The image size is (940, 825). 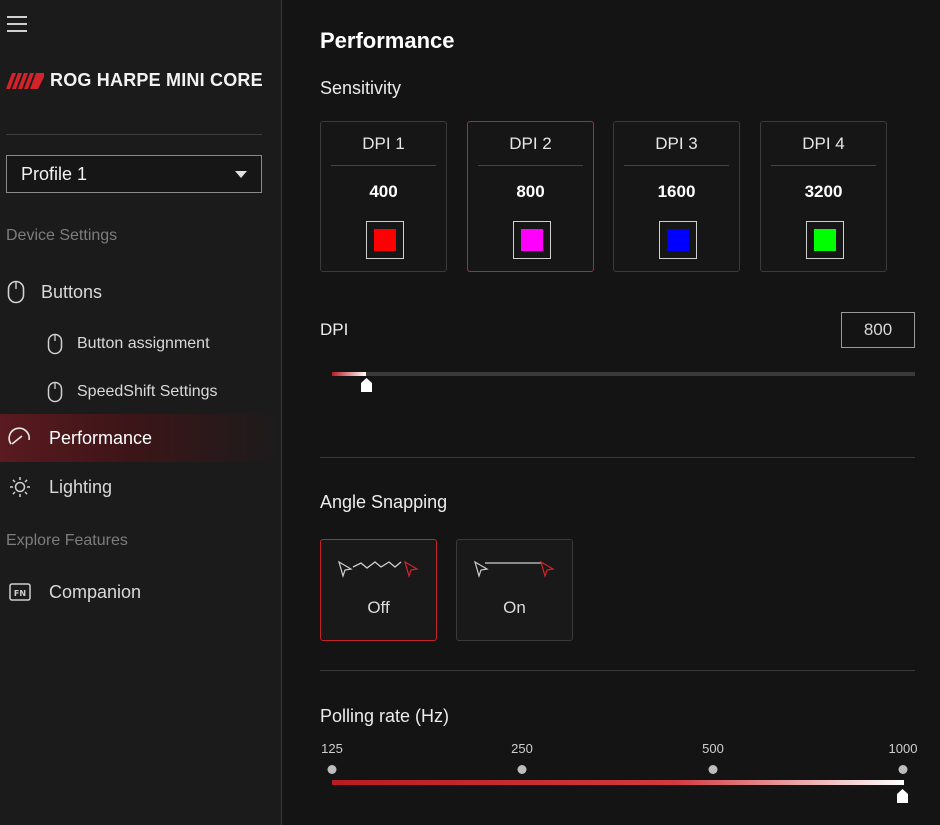 What do you see at coordinates (823, 191) in the screenshot?
I see `dpi-stage-value: 3200` at bounding box center [823, 191].